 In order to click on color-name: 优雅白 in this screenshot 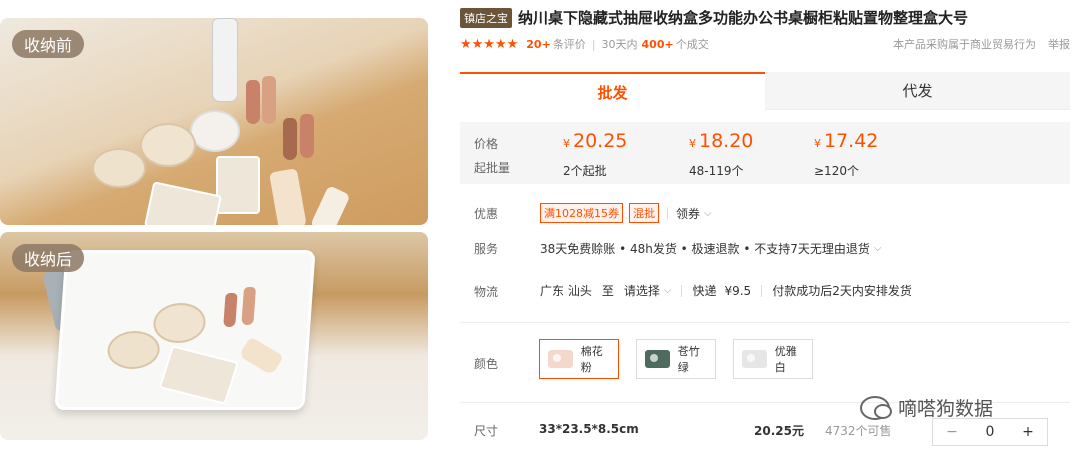, I will do `click(785, 359)`.